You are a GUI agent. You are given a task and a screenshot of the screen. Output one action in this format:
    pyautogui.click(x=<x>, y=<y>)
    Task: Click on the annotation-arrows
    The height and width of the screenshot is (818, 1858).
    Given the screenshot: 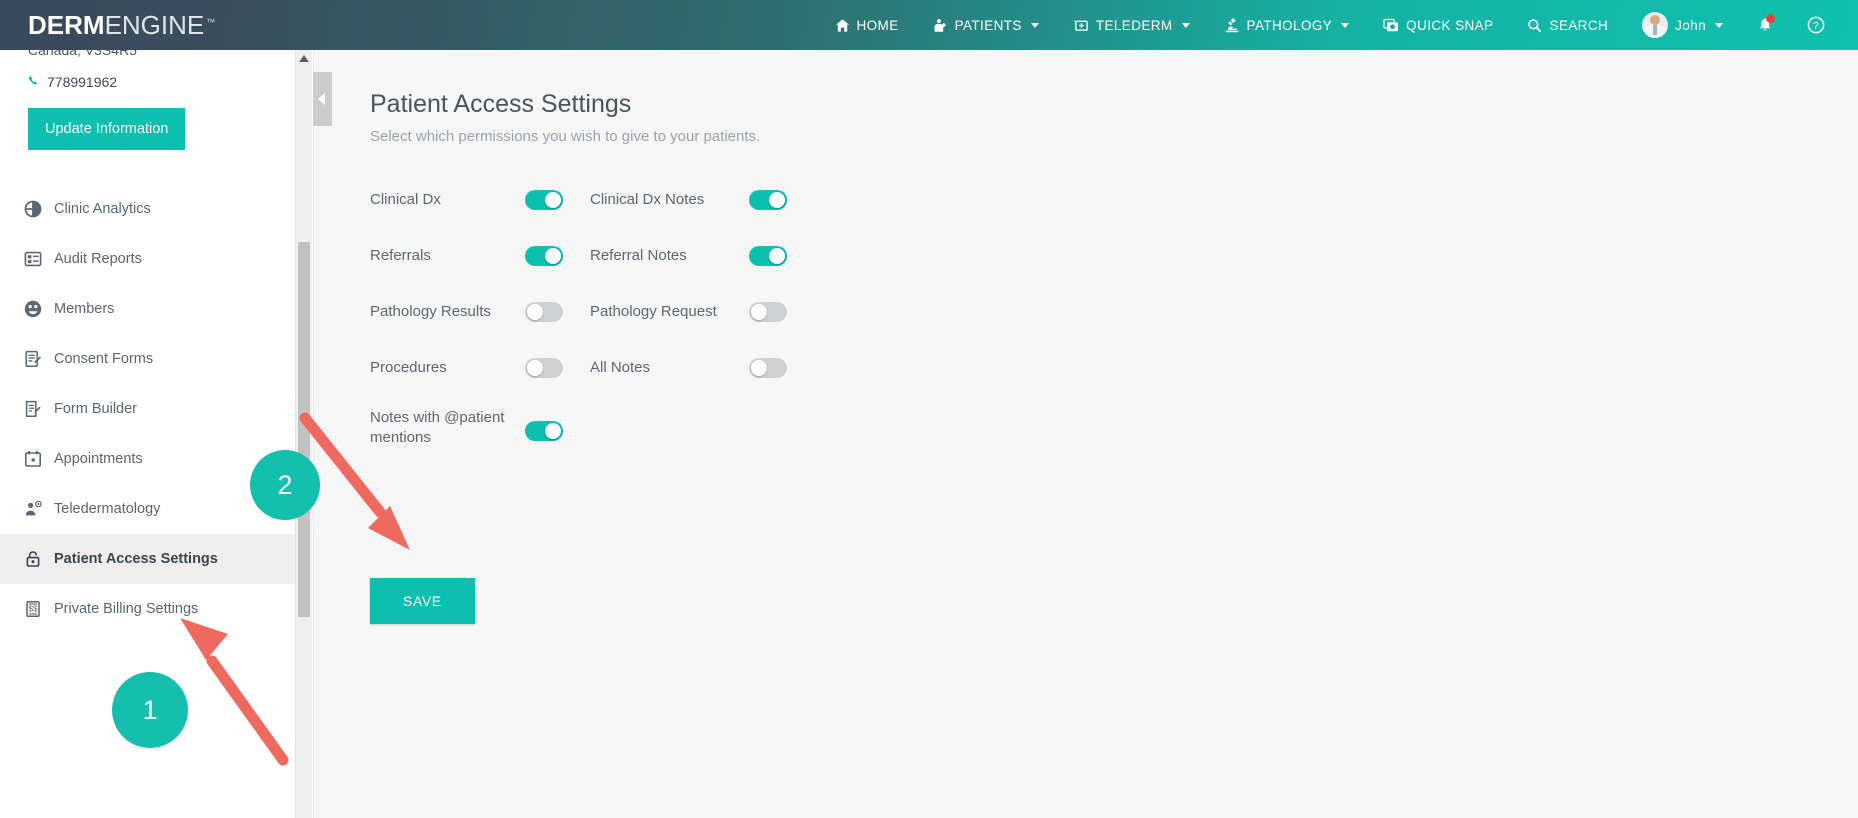 What is the action you would take?
    pyautogui.click(x=295, y=589)
    